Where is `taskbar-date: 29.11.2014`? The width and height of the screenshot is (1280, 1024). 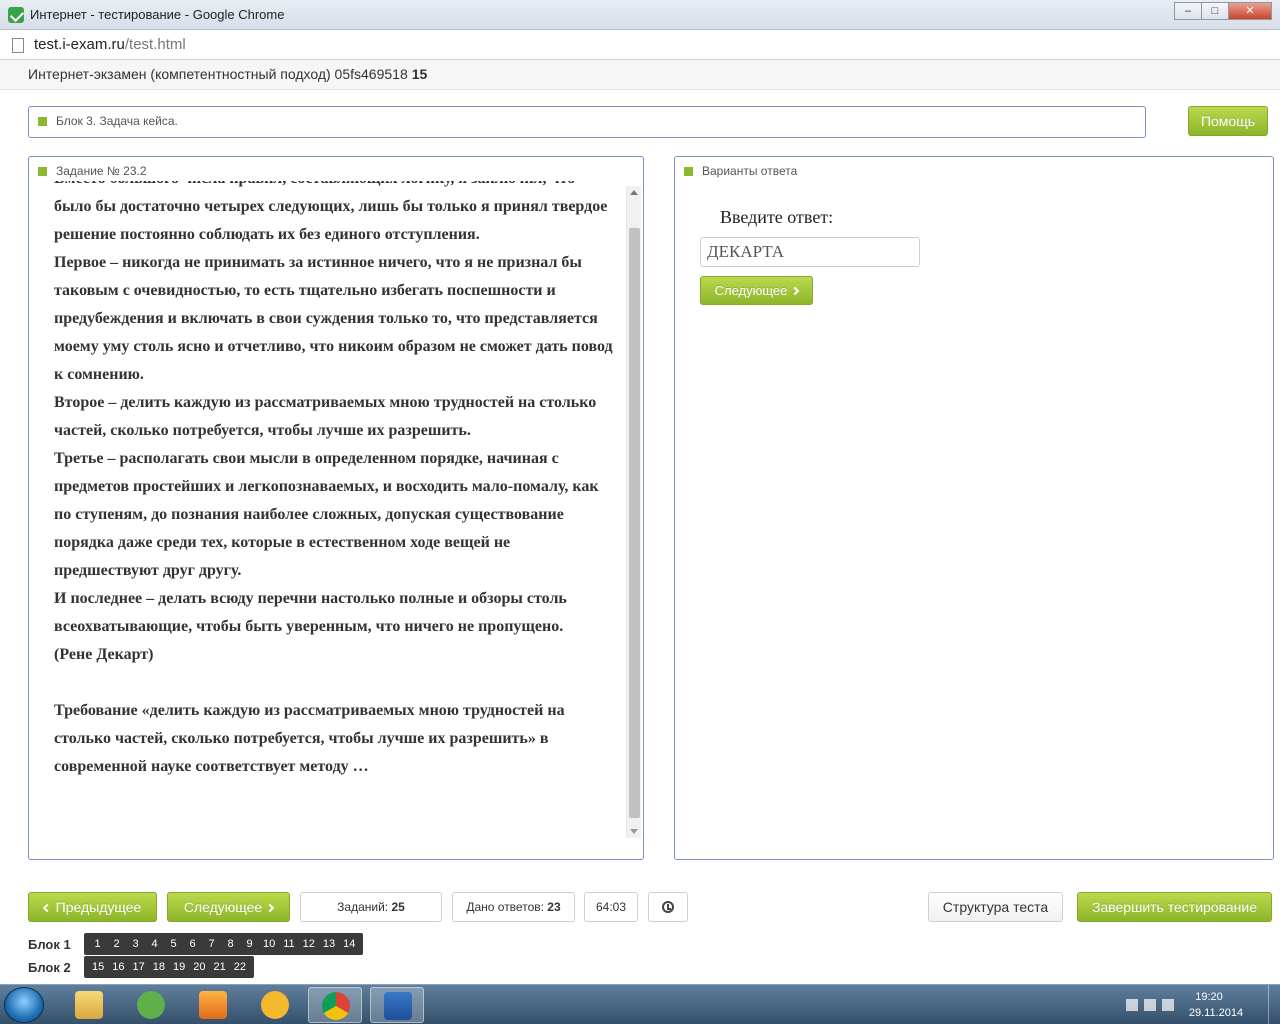 taskbar-date: 29.11.2014 is located at coordinates (1216, 1013).